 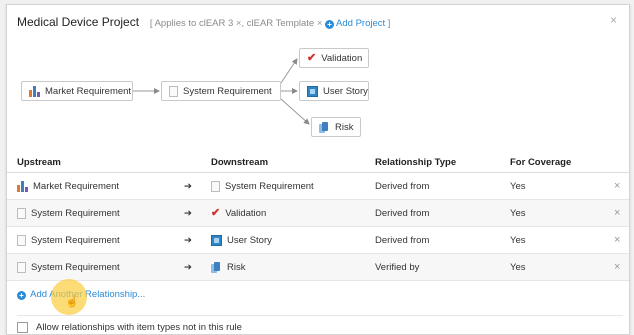 I want to click on node-validation: ✔ Validation, so click(x=334, y=58).